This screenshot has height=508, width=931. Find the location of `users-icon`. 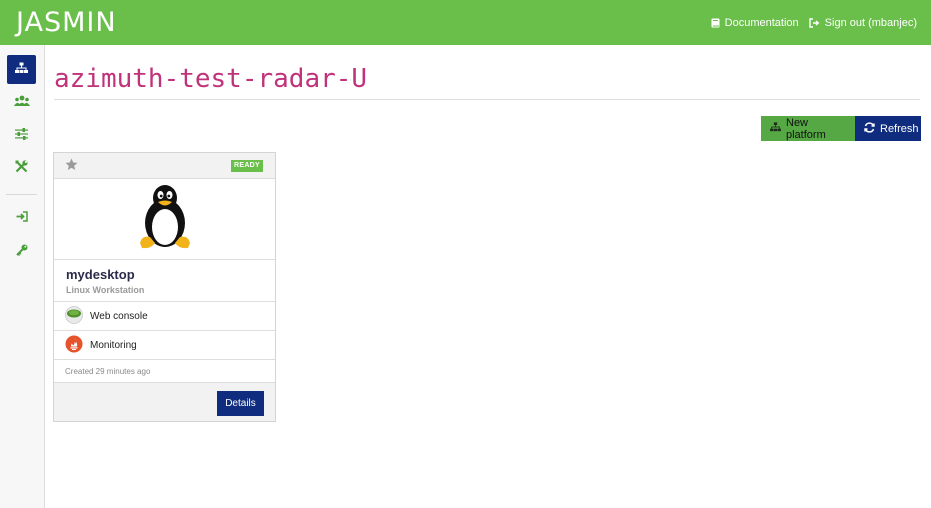

users-icon is located at coordinates (21, 103).